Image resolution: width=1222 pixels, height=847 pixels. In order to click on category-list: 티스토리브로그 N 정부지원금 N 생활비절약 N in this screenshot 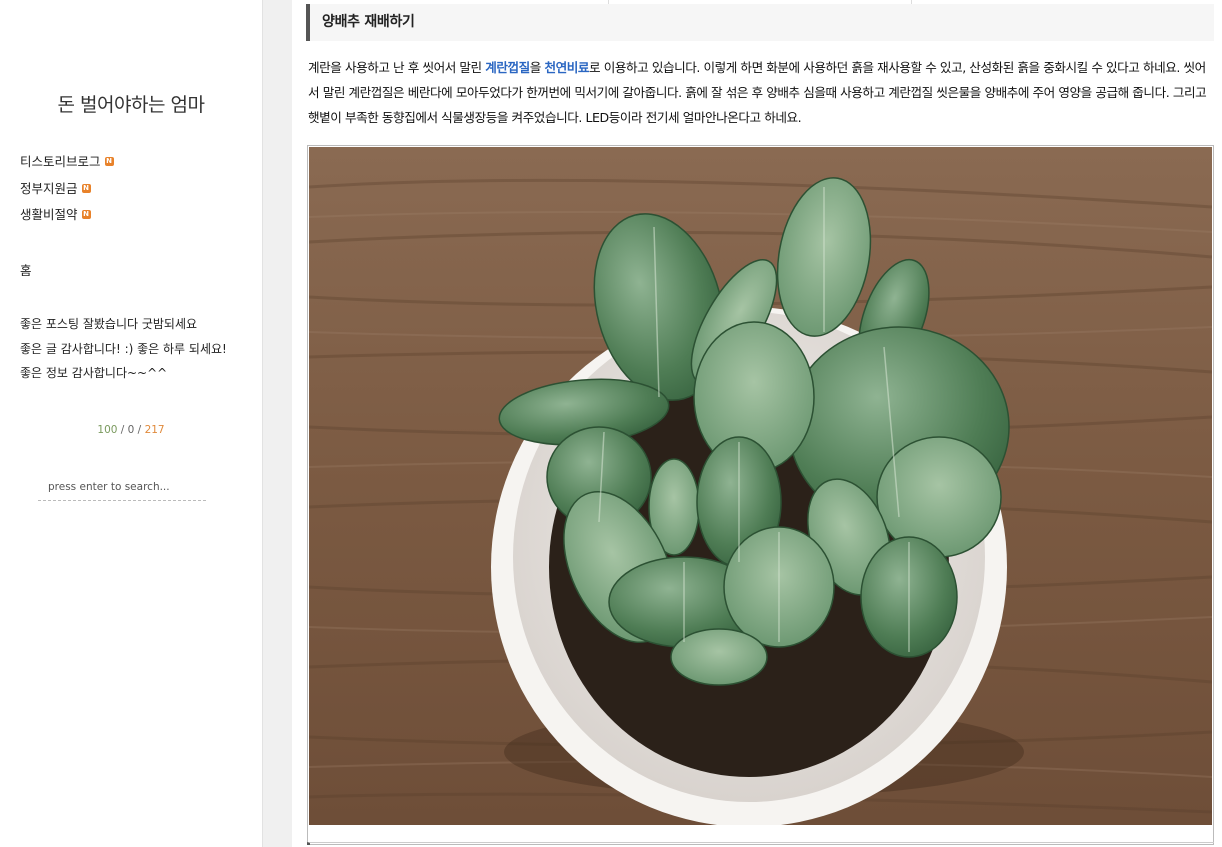, I will do `click(67, 192)`.